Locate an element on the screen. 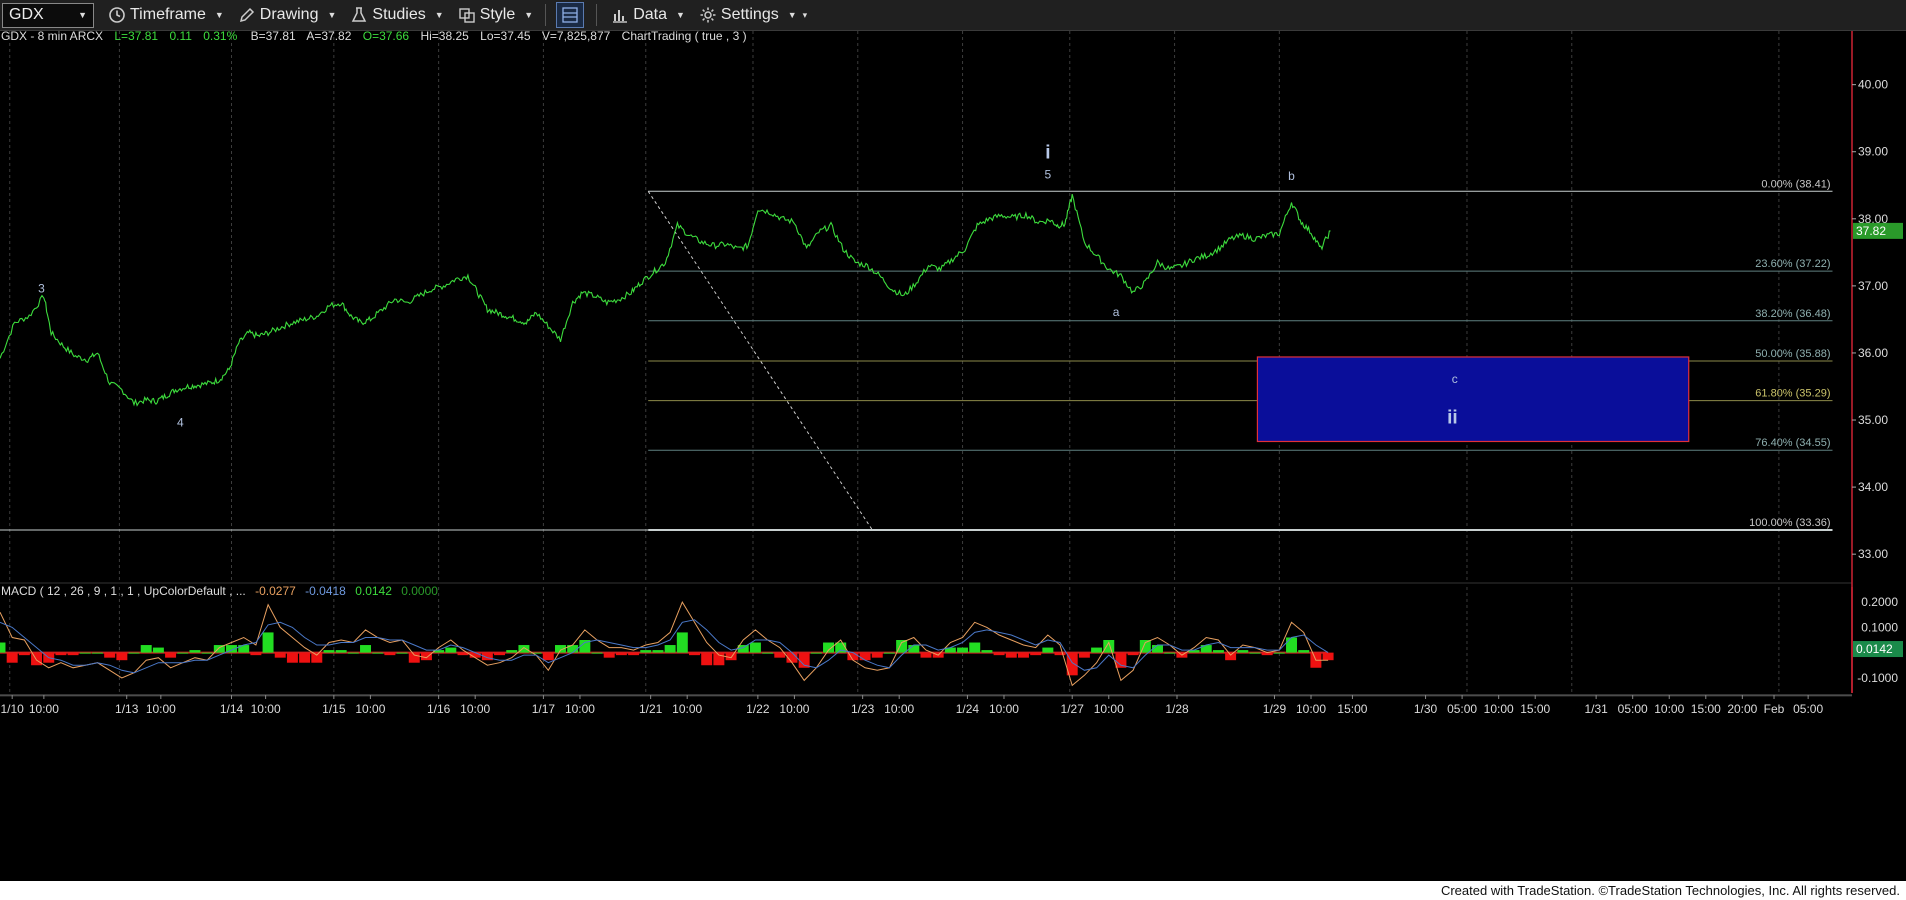  fib-level-label: 76.40% (34.55) is located at coordinates (1792, 443).